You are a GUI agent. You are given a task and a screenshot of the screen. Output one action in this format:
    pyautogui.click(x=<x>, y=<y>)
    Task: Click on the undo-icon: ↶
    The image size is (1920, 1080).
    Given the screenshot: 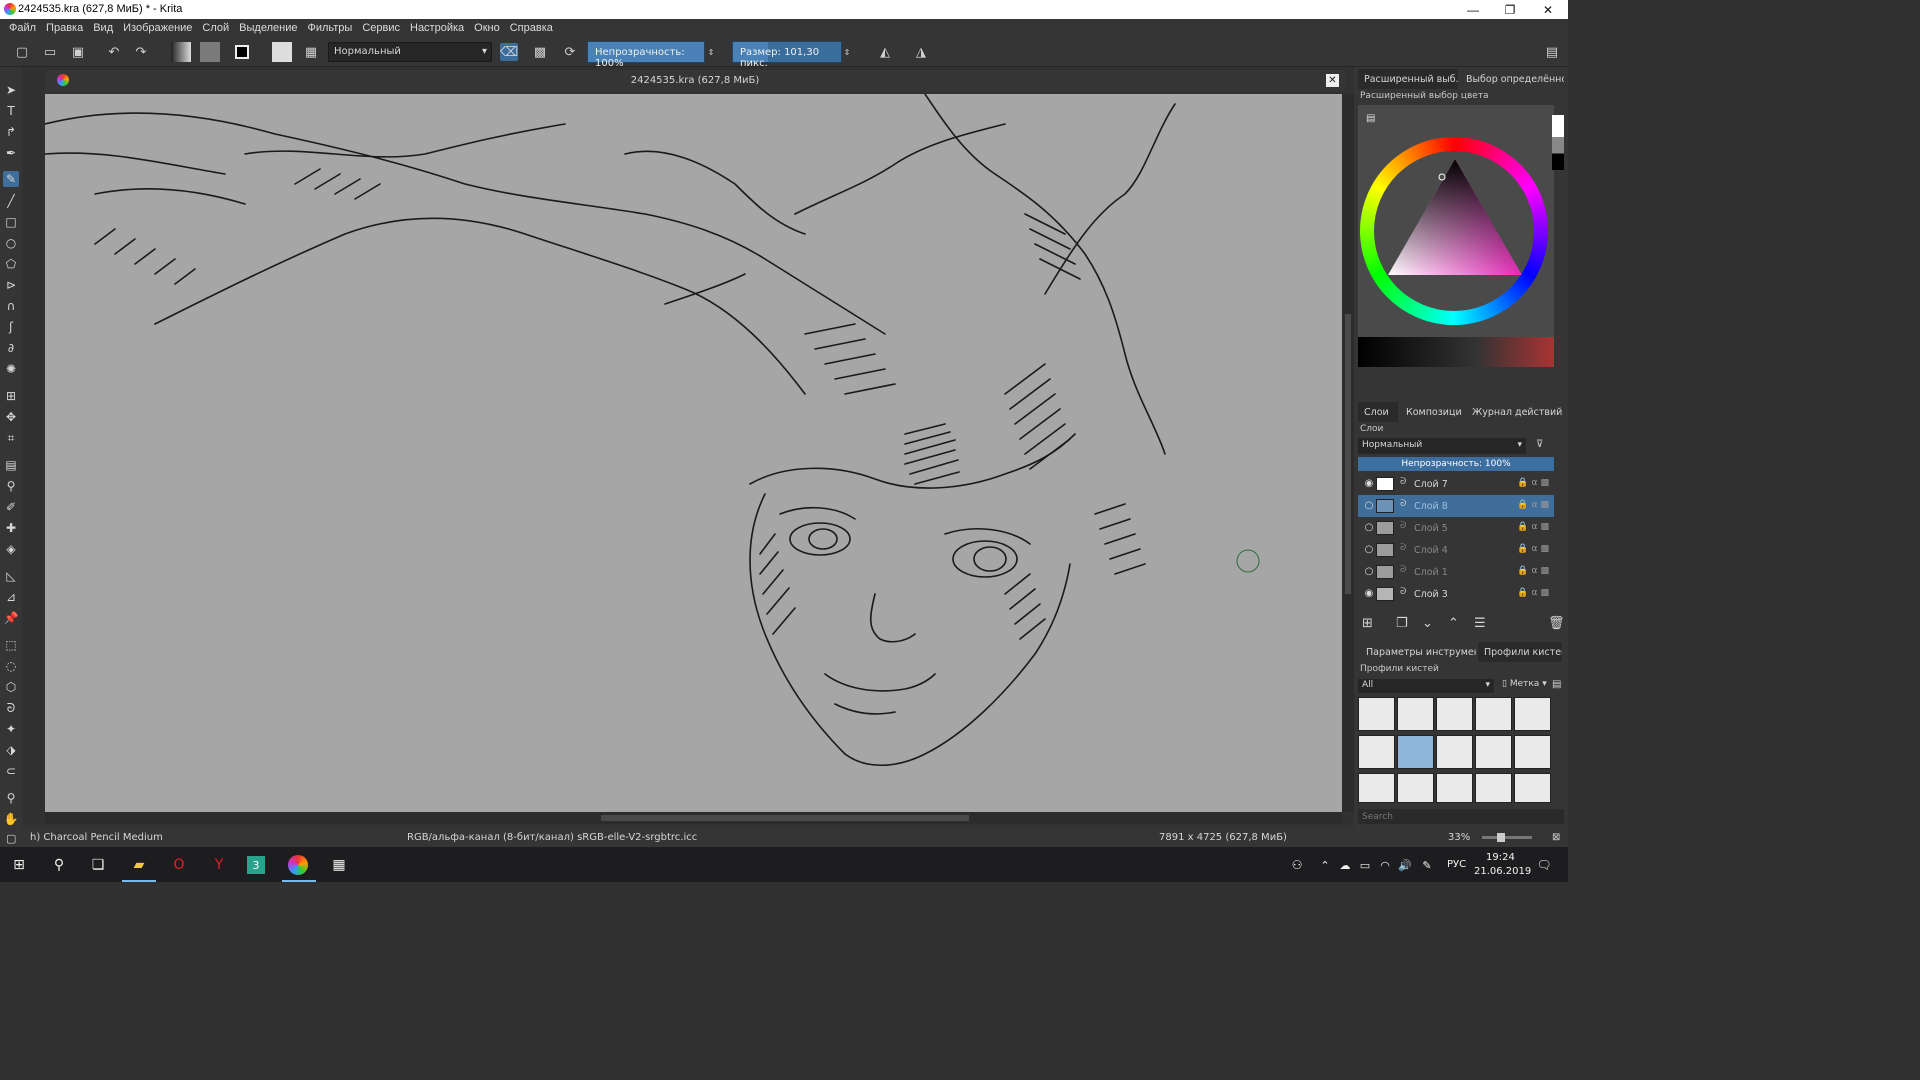 What is the action you would take?
    pyautogui.click(x=114, y=52)
    